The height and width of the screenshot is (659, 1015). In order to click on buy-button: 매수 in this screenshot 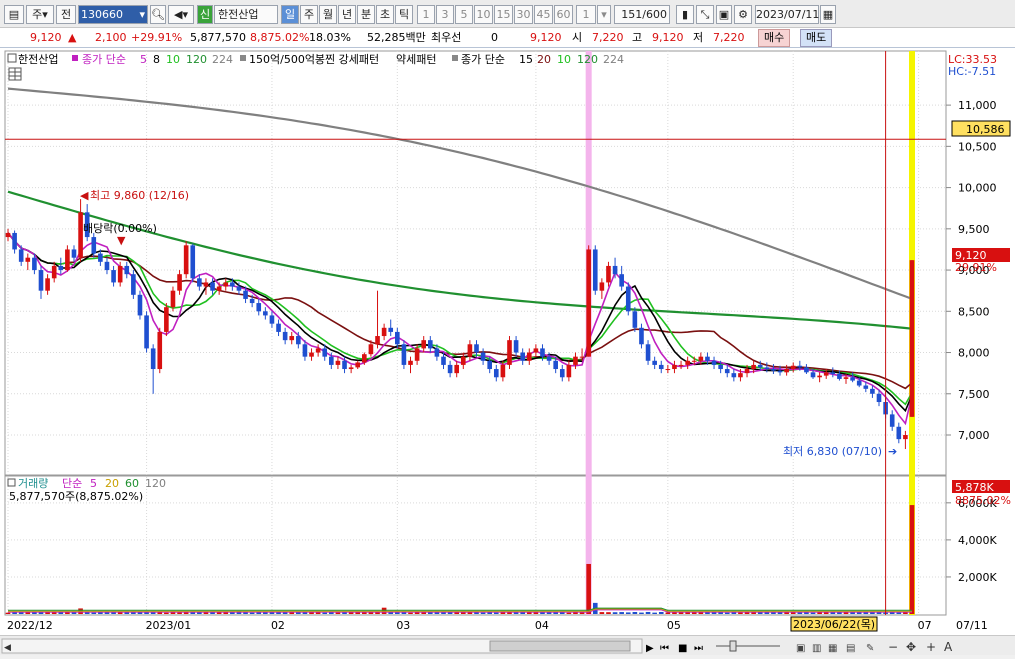, I will do `click(774, 38)`.